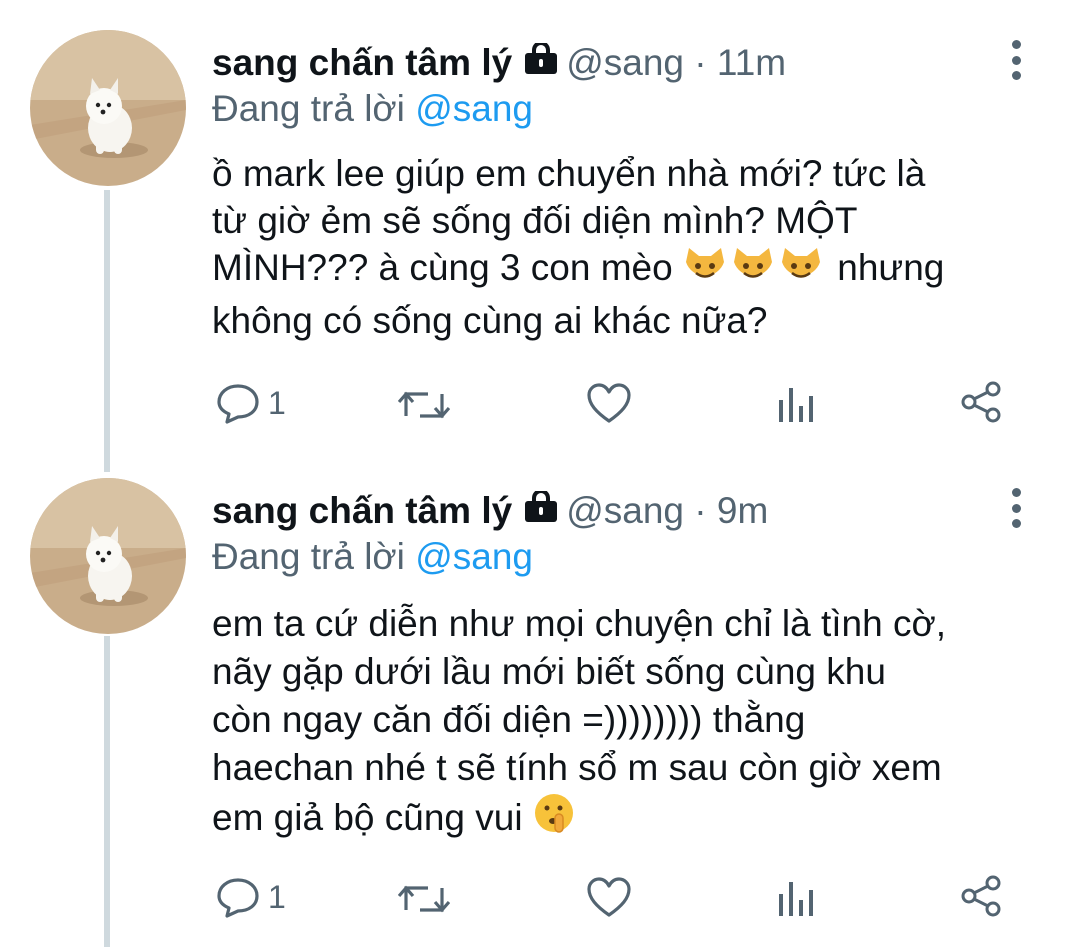 The image size is (1080, 947). I want to click on tweet-text-fragment: nhưng, so click(891, 267).